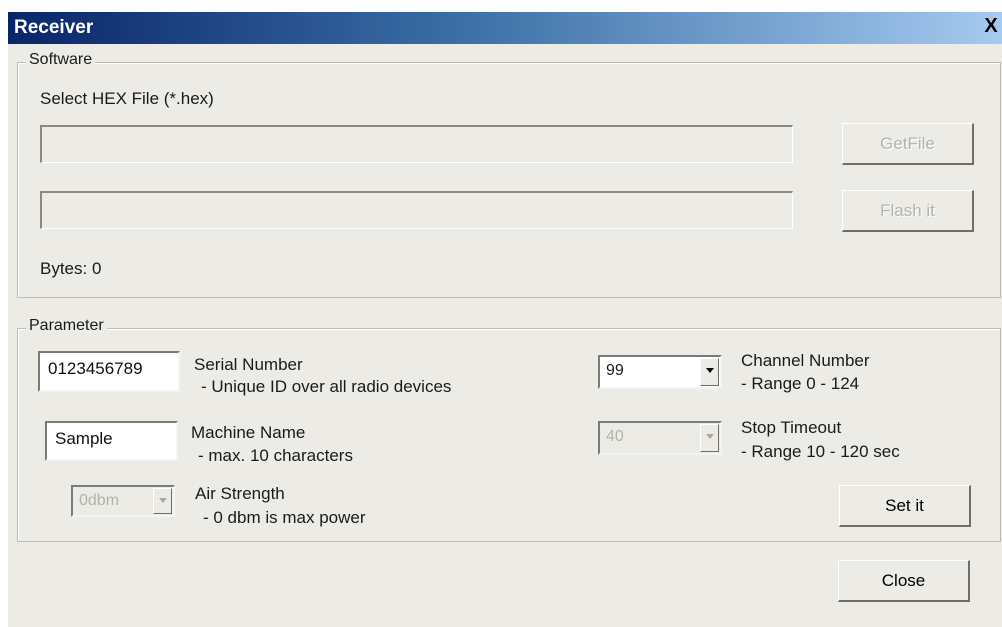 The width and height of the screenshot is (1002, 627). What do you see at coordinates (615, 436) in the screenshot?
I see `stop-timeout-value: 40` at bounding box center [615, 436].